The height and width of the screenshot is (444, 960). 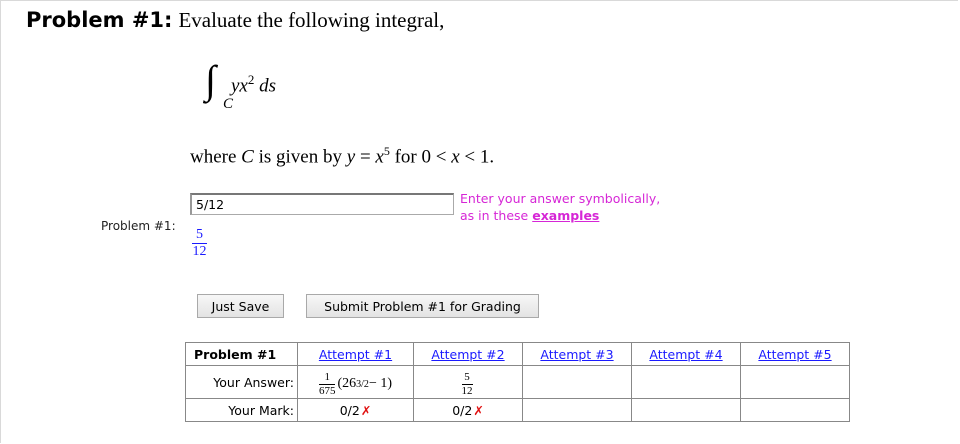 I want to click on range-start: 0, so click(x=426, y=157).